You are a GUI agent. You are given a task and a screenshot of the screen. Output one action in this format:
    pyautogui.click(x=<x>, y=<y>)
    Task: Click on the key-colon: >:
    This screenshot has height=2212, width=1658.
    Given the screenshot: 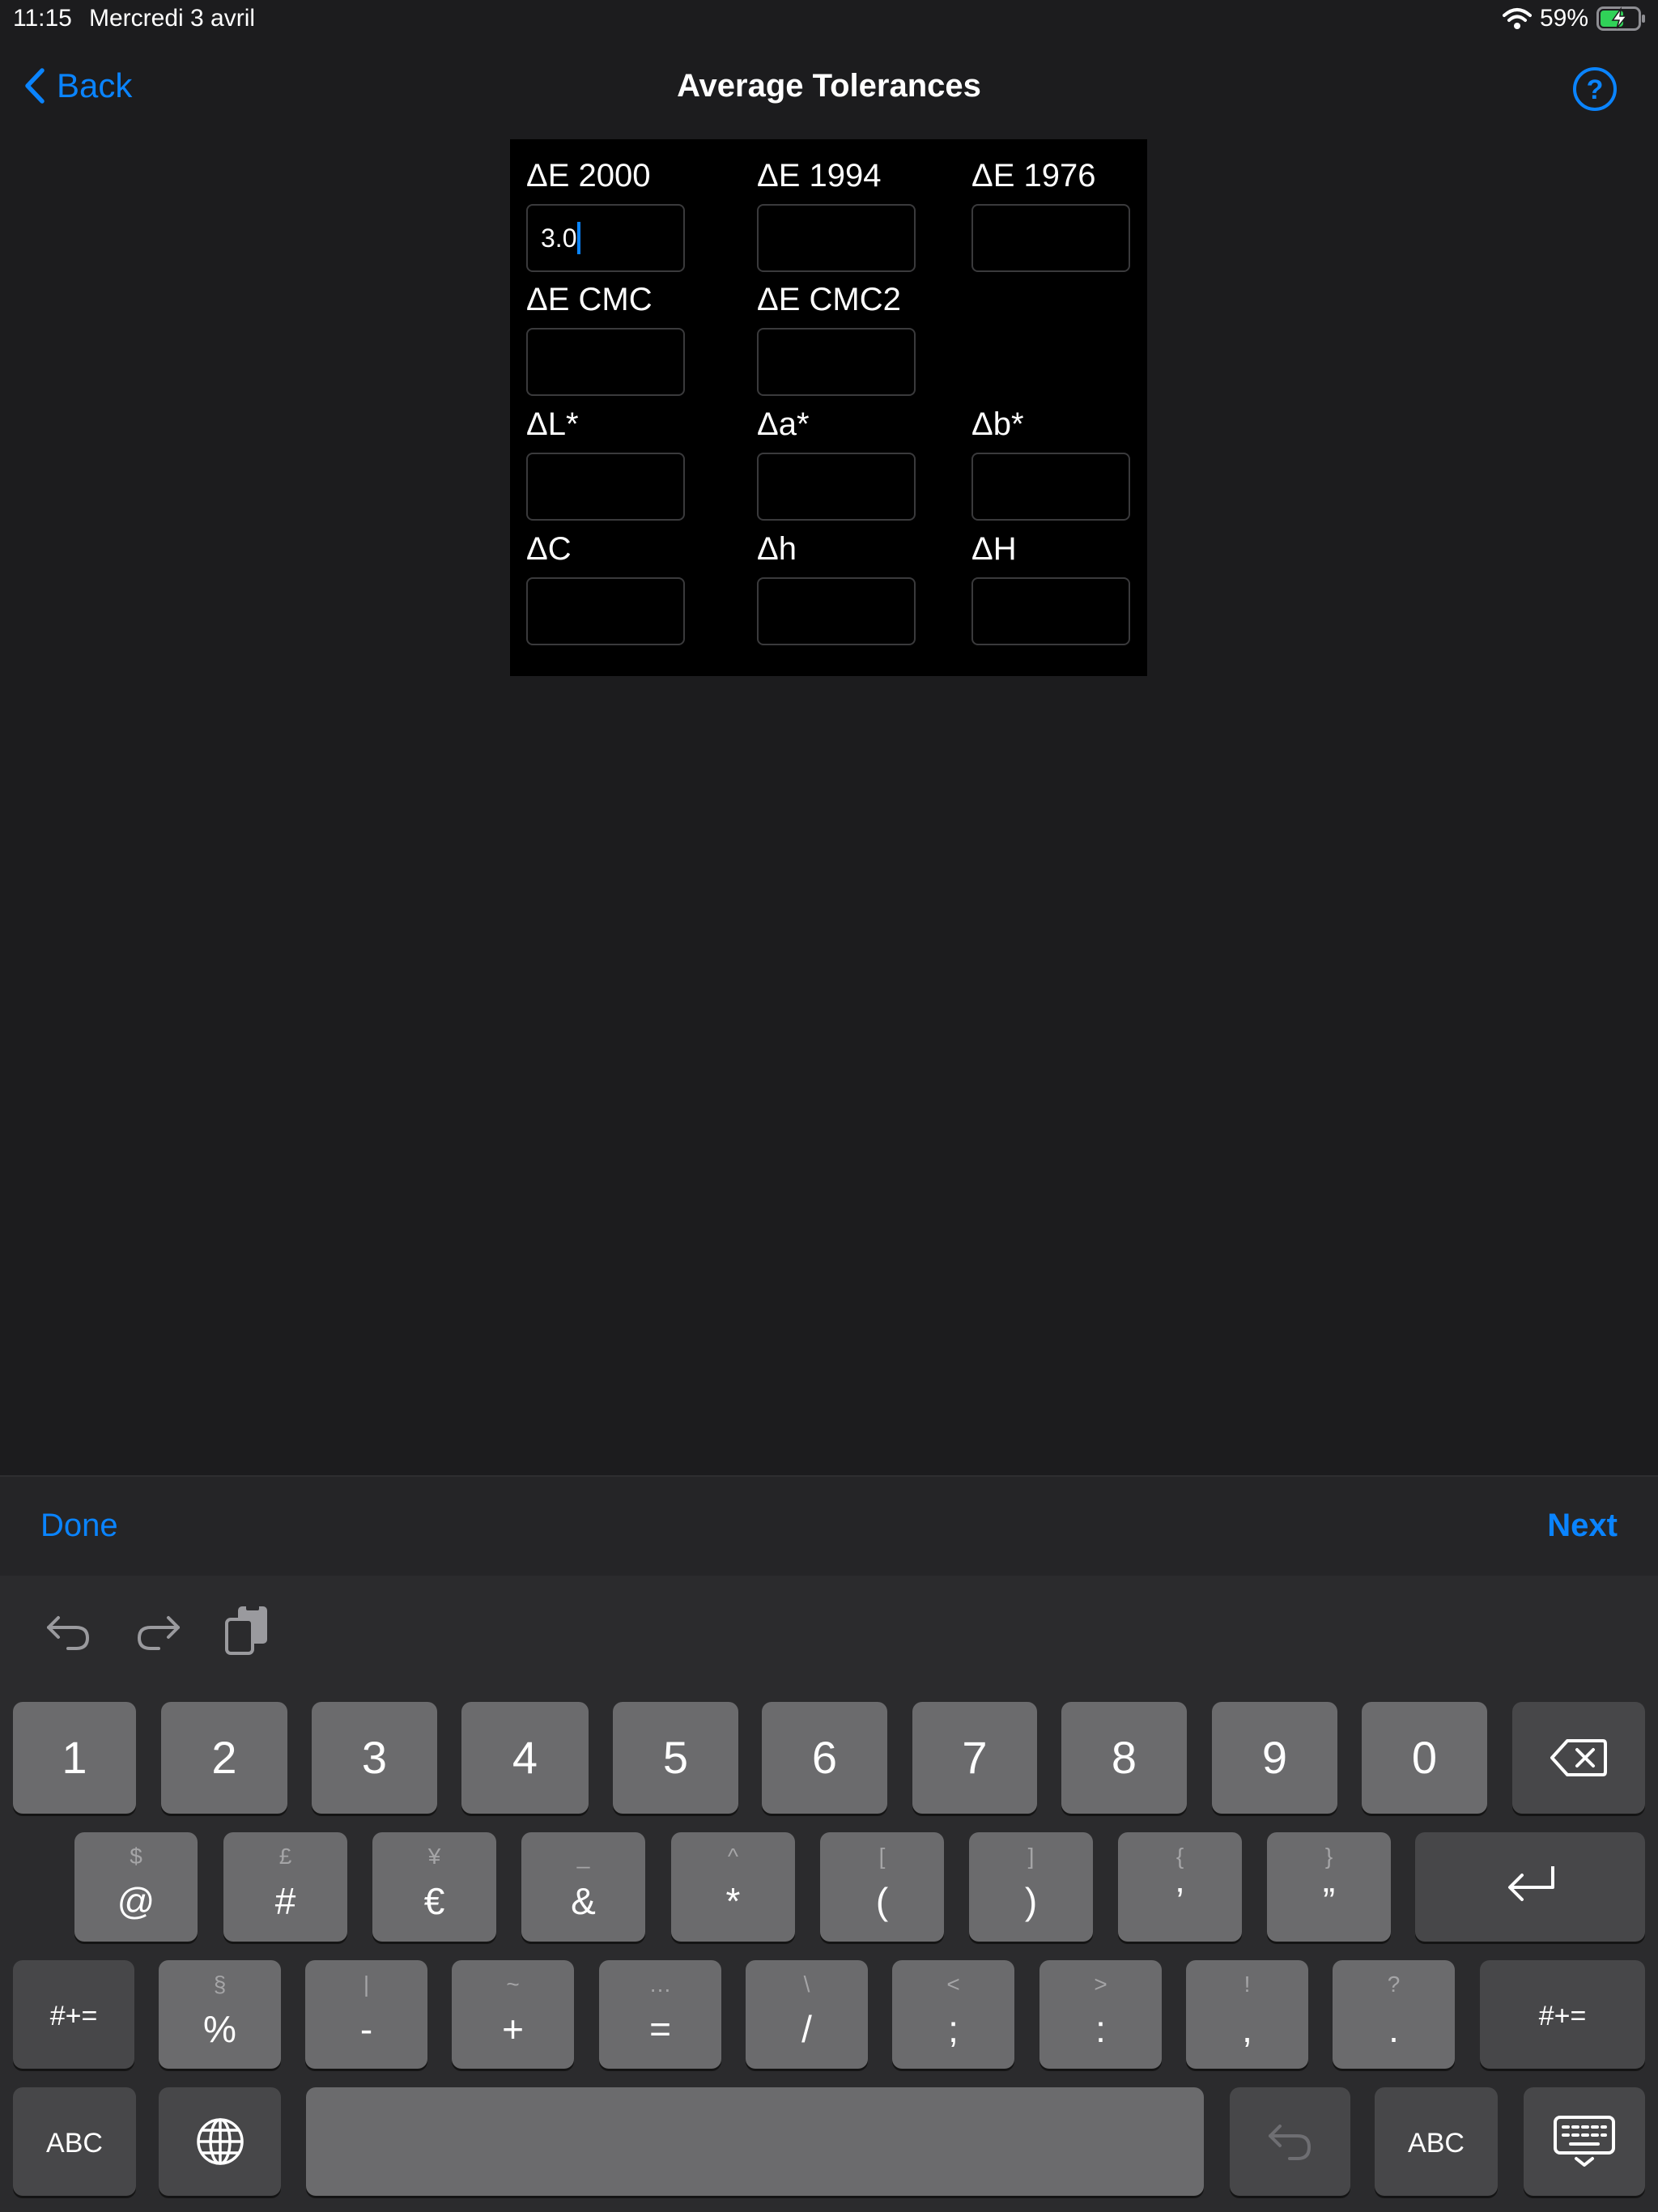 What is the action you would take?
    pyautogui.click(x=1100, y=2014)
    